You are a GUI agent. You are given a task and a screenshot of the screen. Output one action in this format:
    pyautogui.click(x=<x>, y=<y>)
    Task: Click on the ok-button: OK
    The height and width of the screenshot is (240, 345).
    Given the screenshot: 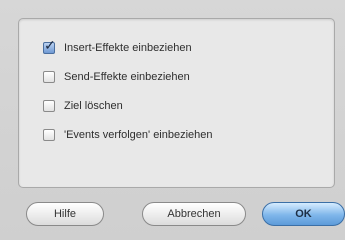 What is the action you would take?
    pyautogui.click(x=303, y=214)
    